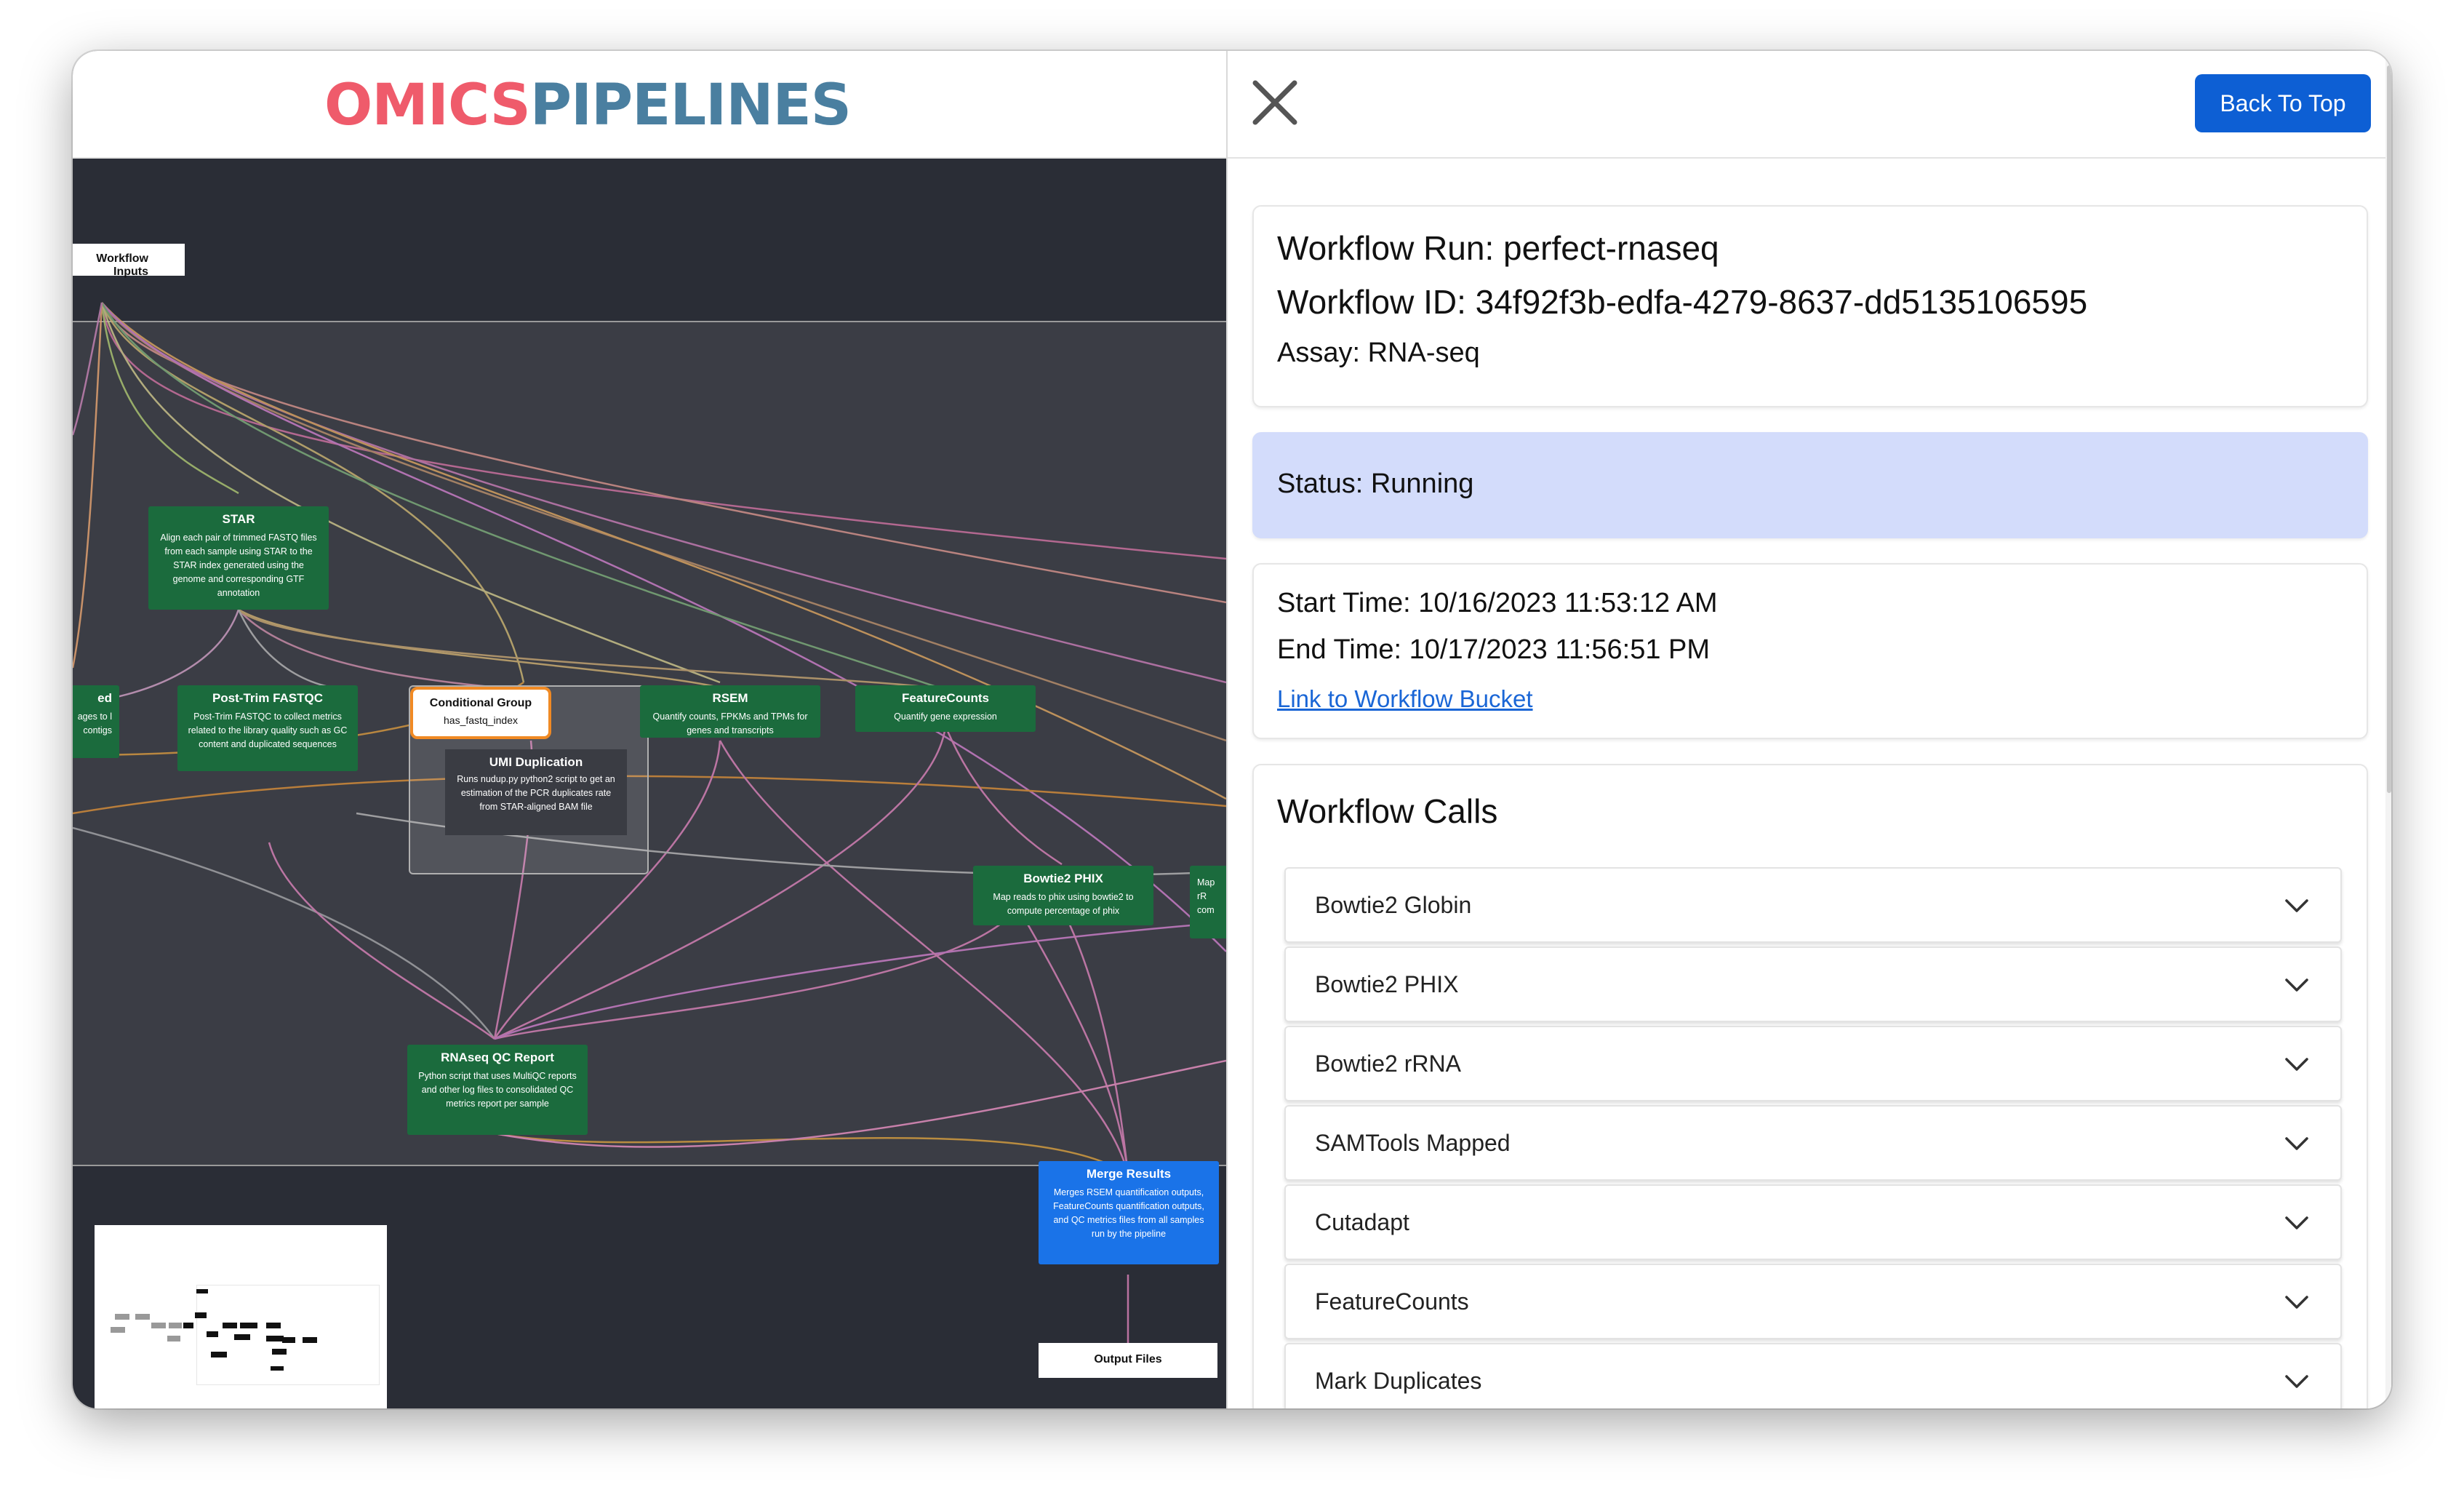  I want to click on panel-scrollbar, so click(2388, 729).